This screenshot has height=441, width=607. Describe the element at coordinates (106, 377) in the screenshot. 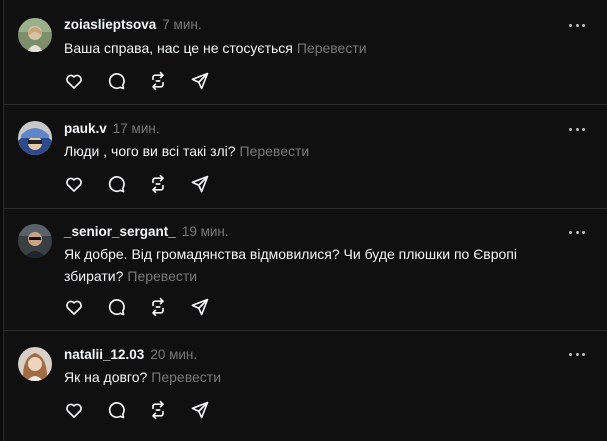

I see `comment-body: Як на довго?` at that location.